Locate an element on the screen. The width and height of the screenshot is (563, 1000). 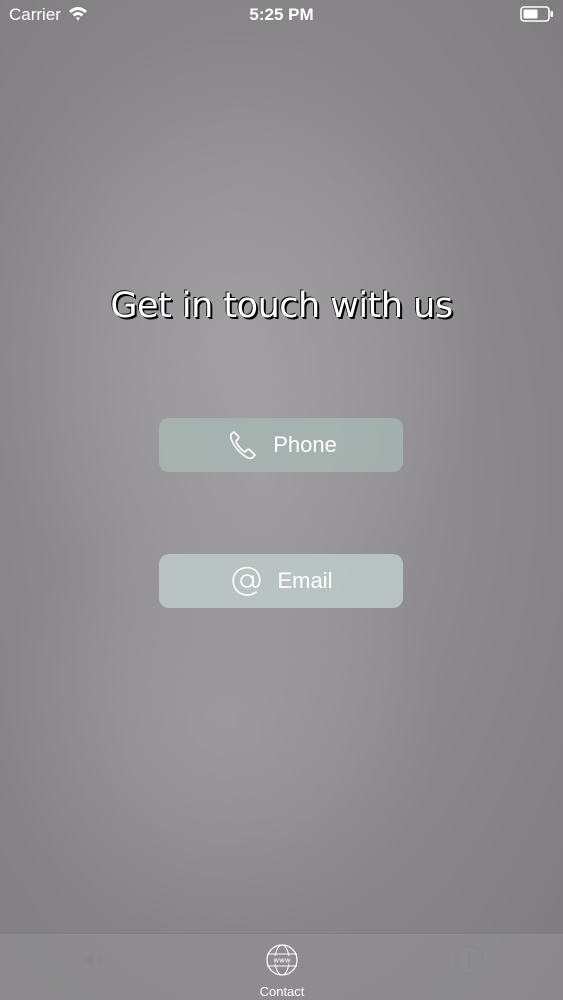
phone-button-label: Phone is located at coordinates (305, 444).